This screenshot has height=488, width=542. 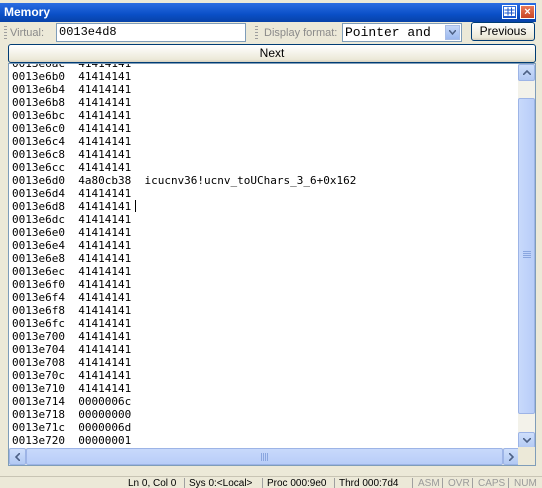 I want to click on memory-line: 0013e714 0000006c, so click(x=266, y=401).